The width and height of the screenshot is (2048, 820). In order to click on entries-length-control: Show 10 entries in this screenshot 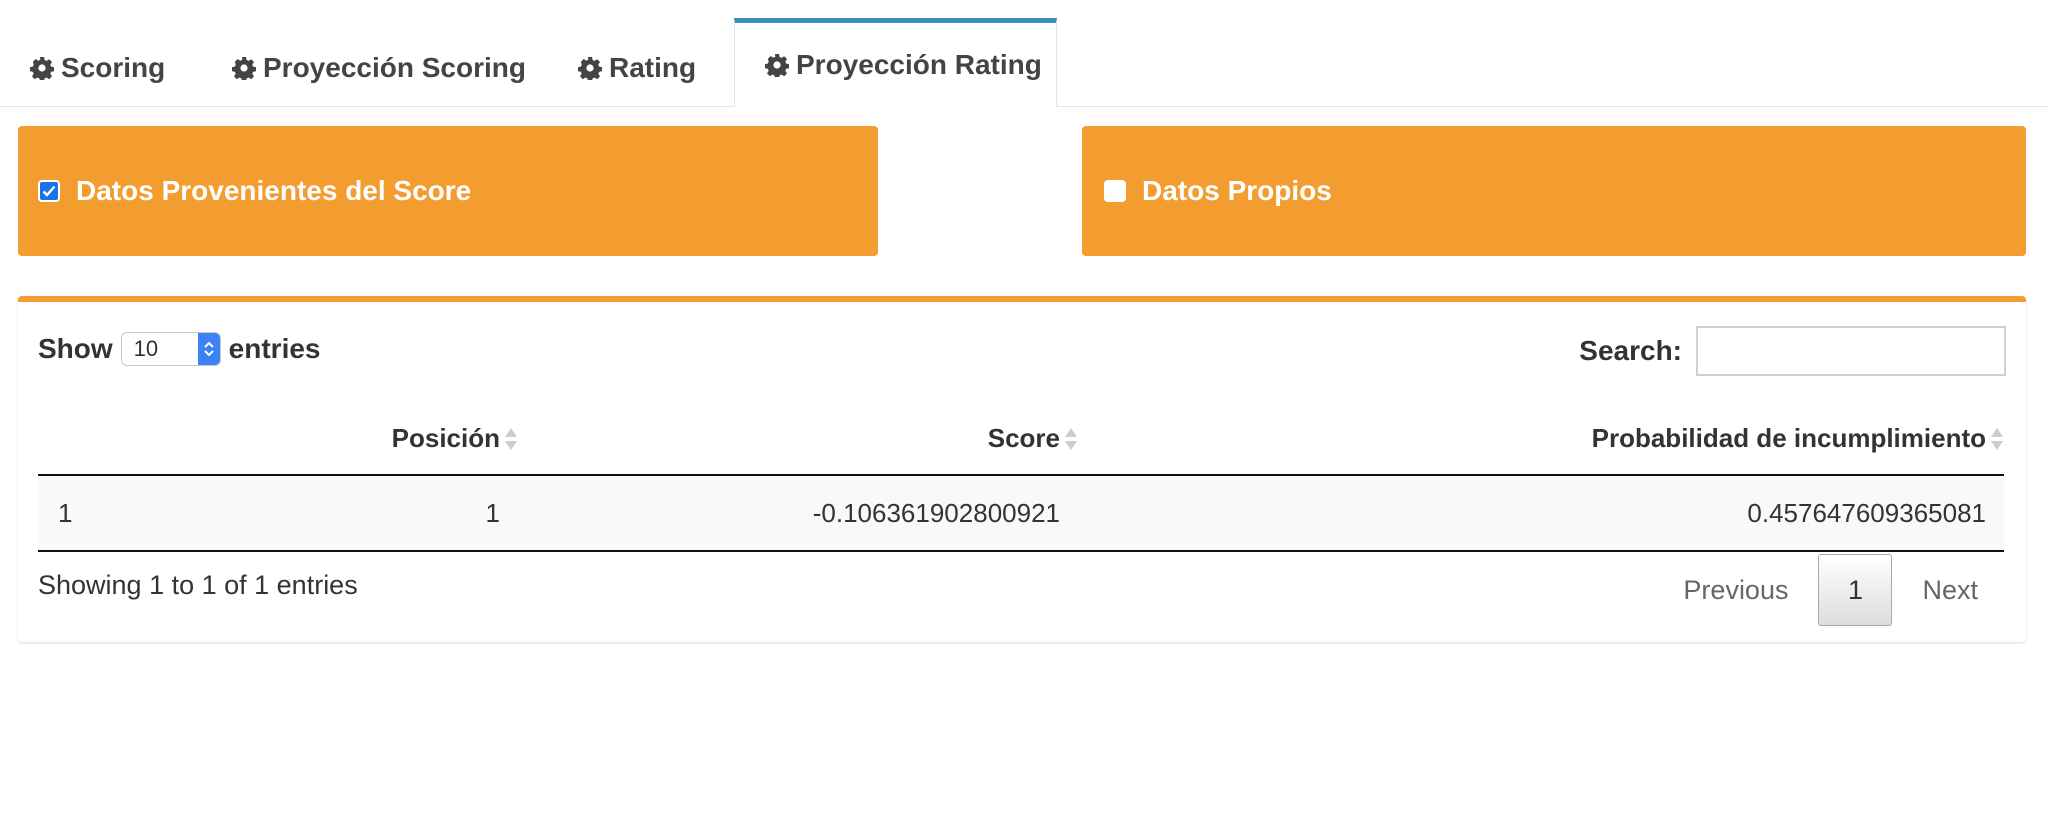, I will do `click(179, 349)`.